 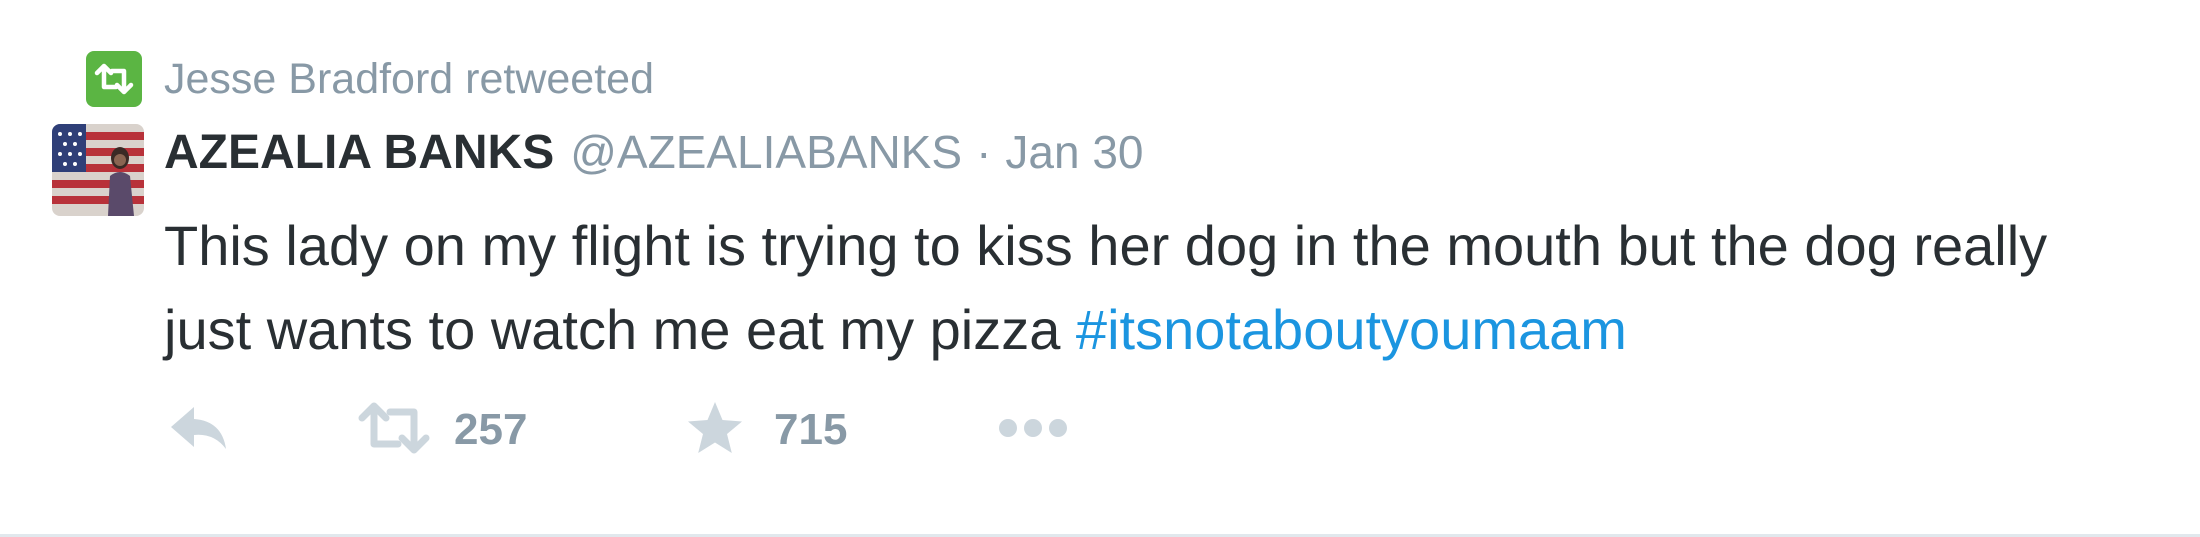 I want to click on retweet-button: 257, so click(x=442, y=430).